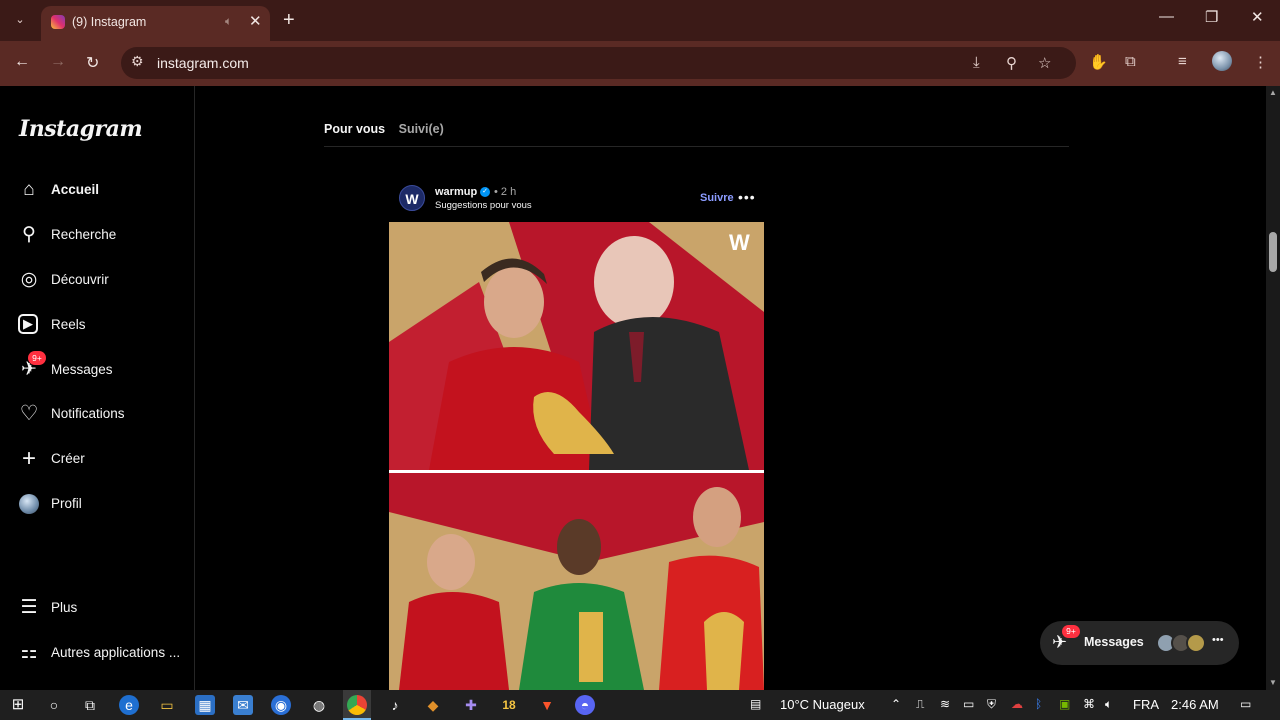 The height and width of the screenshot is (720, 1280). I want to click on browser-tab: (9) Instagram 🔈︎ ✕, so click(155, 23).